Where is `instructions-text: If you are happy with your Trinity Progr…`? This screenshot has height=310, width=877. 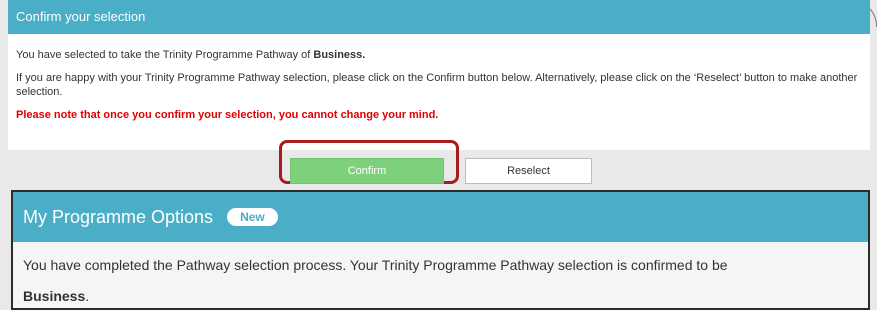
instructions-text: If you are happy with your Trinity Progr… is located at coordinates (437, 85).